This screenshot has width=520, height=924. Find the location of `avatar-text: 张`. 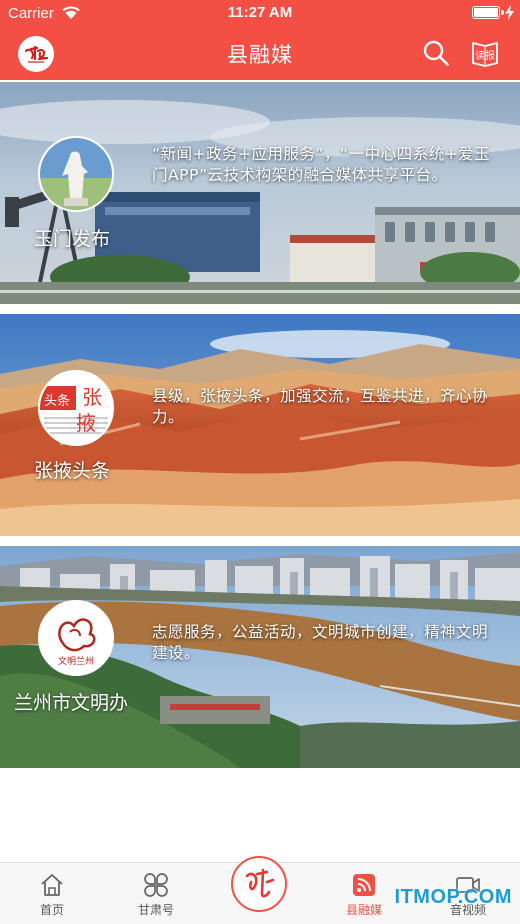

avatar-text: 张 is located at coordinates (92, 397).